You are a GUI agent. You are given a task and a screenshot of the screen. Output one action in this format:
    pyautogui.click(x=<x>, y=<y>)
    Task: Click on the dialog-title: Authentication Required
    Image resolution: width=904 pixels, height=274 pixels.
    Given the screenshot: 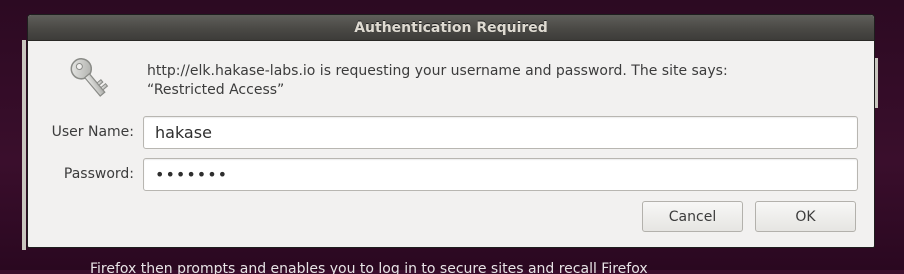 What is the action you would take?
    pyautogui.click(x=451, y=27)
    